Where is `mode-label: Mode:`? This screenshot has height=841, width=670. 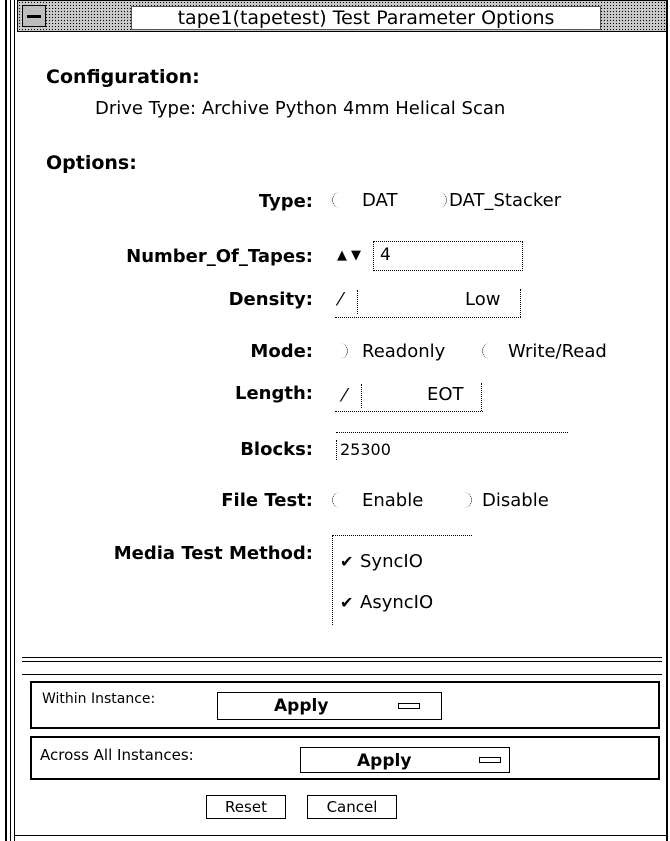
mode-label: Mode: is located at coordinates (281, 351).